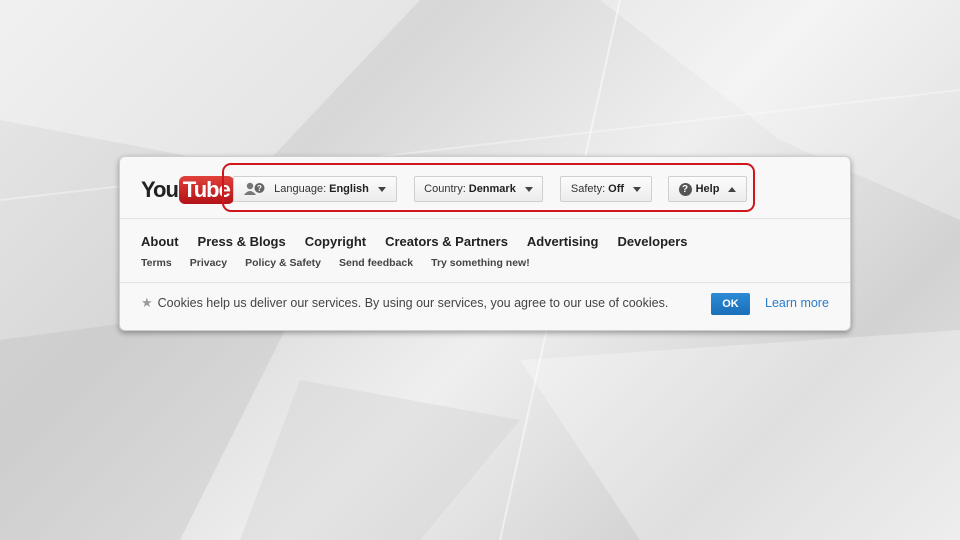 The height and width of the screenshot is (540, 960). What do you see at coordinates (187, 190) in the screenshot?
I see `youtube-logo: You Tube` at bounding box center [187, 190].